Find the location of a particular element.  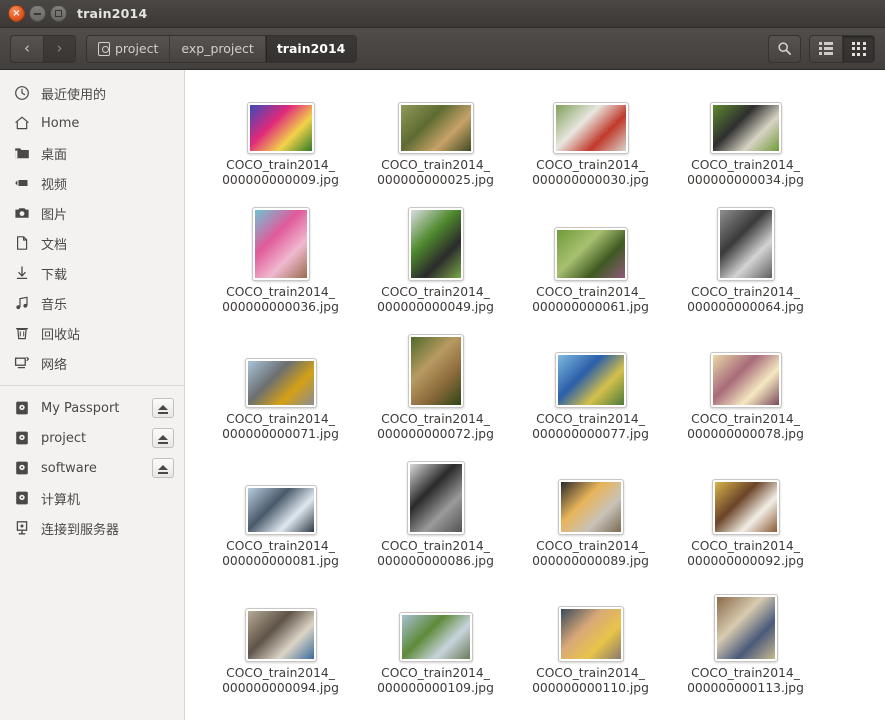

file-item: COCO_train2014_ 000000000078.jpg is located at coordinates (745, 396).